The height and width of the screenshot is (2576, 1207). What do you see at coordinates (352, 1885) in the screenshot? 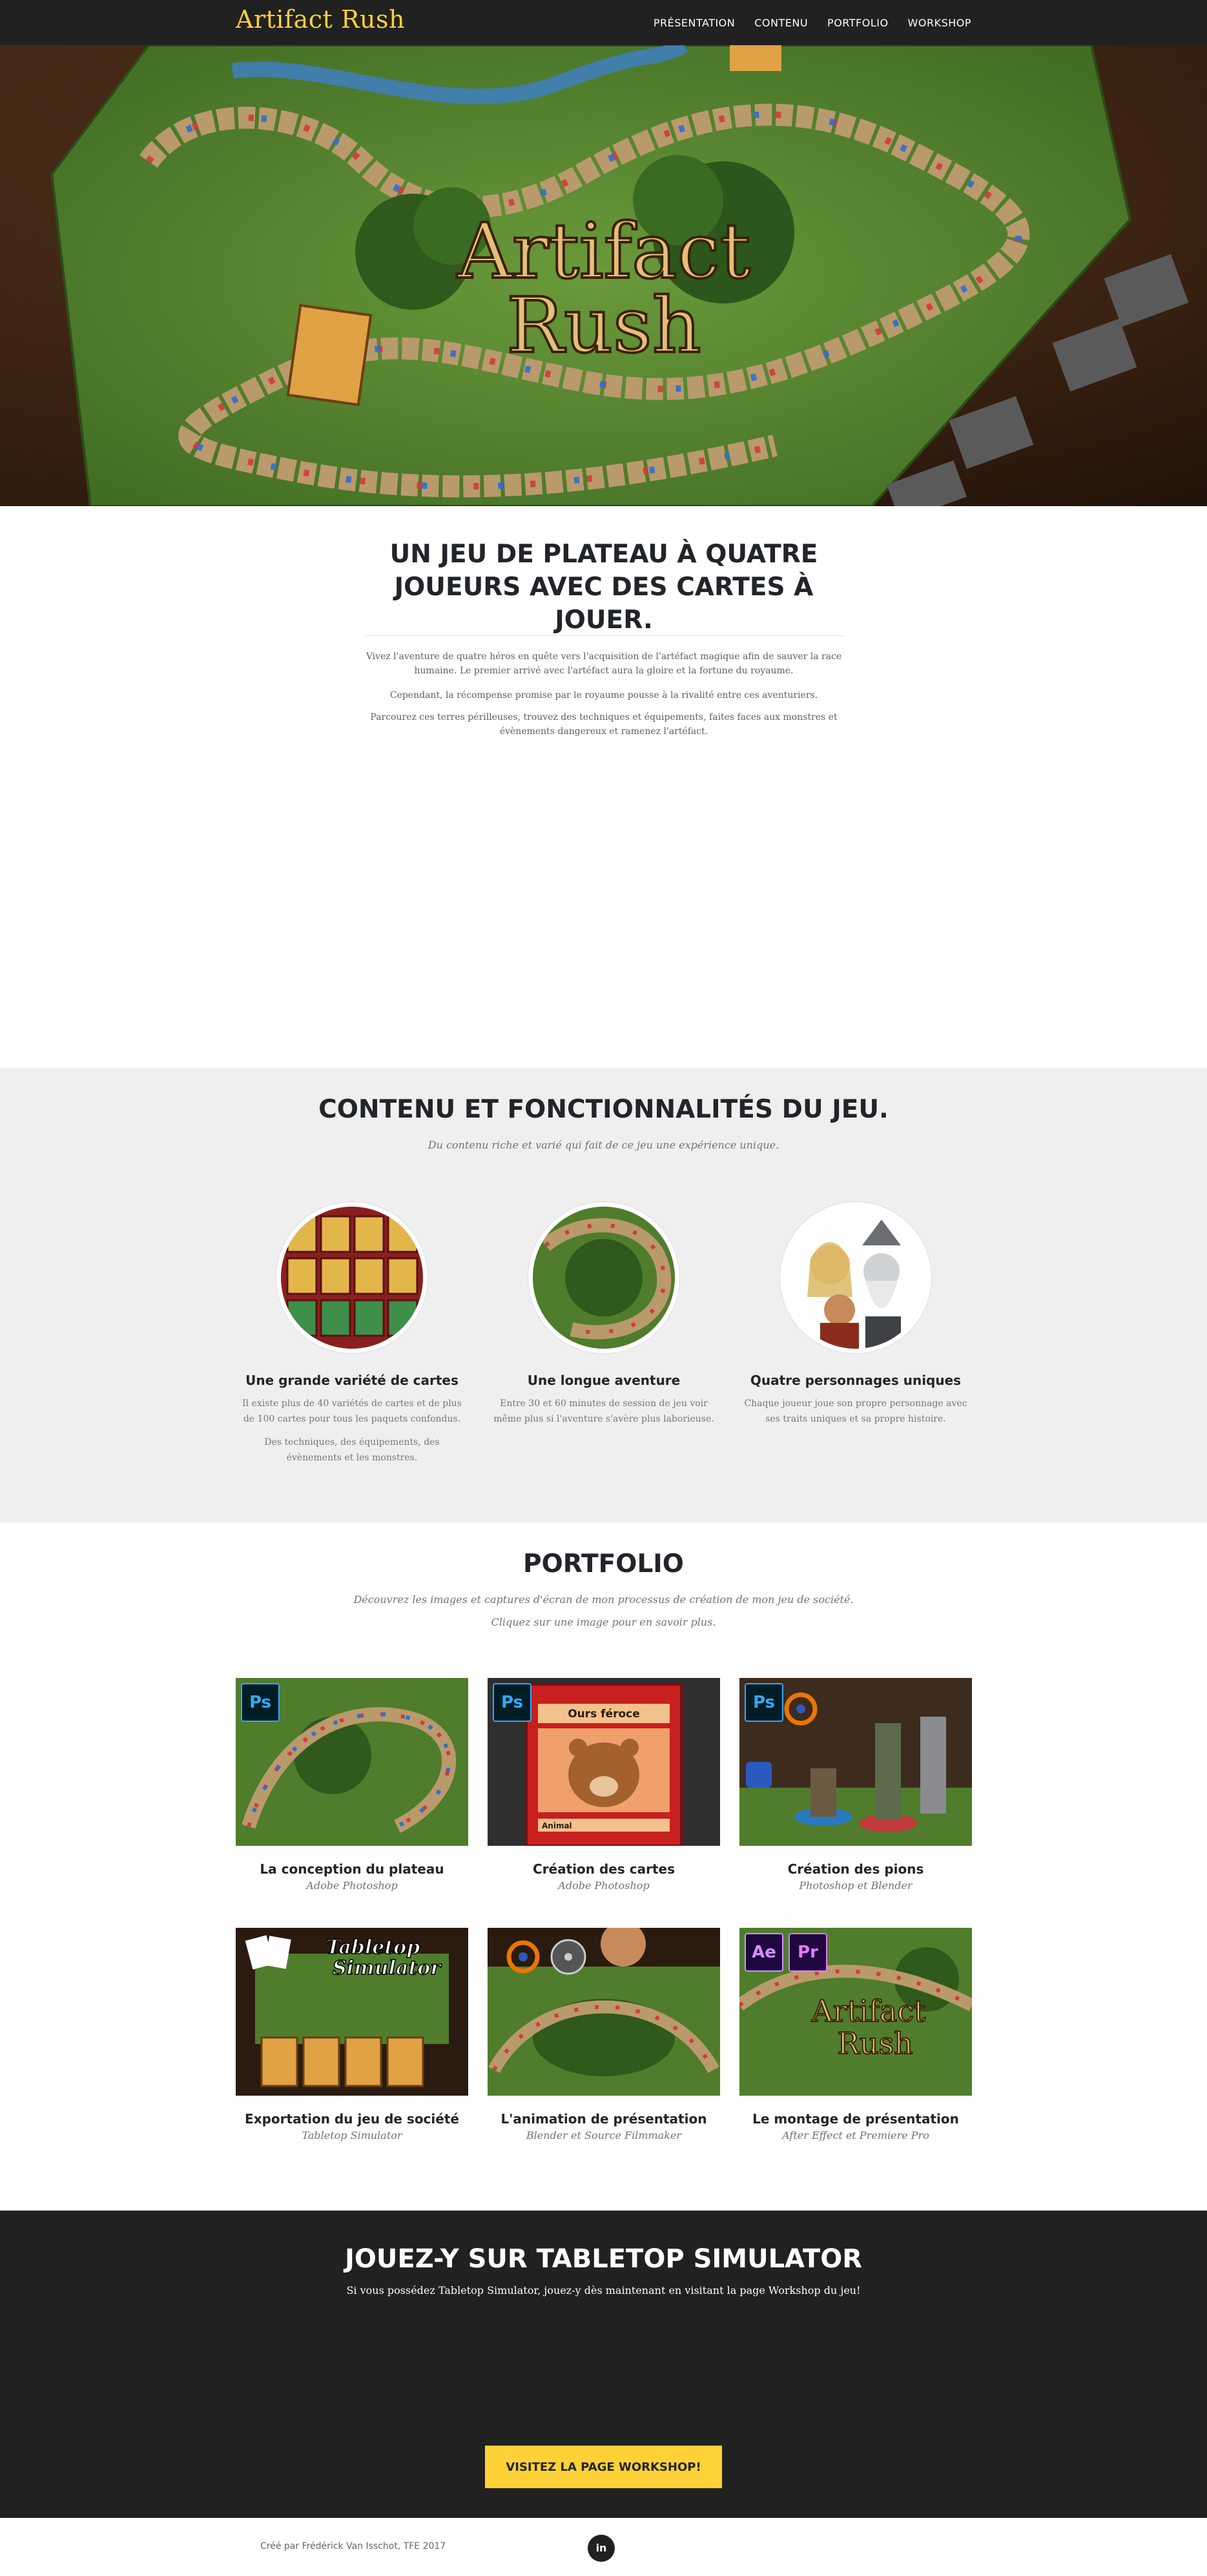
I see `portfolio-caption-board: Adobe Photoshop` at bounding box center [352, 1885].